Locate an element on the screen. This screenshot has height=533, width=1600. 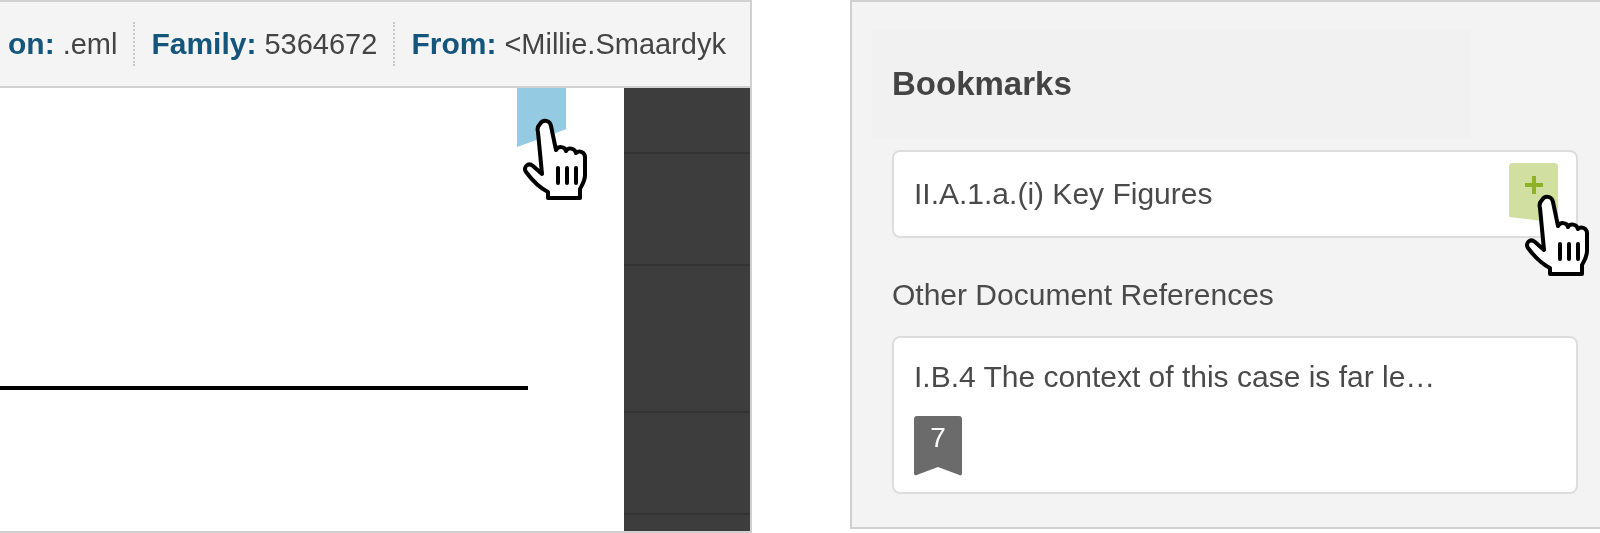
field-value: .eml is located at coordinates (90, 44).